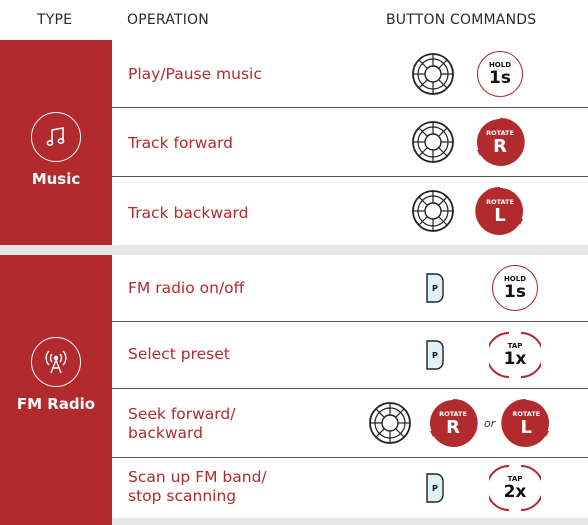 This screenshot has width=588, height=525. Describe the element at coordinates (180, 143) in the screenshot. I see `operation-label: Track forward` at that location.